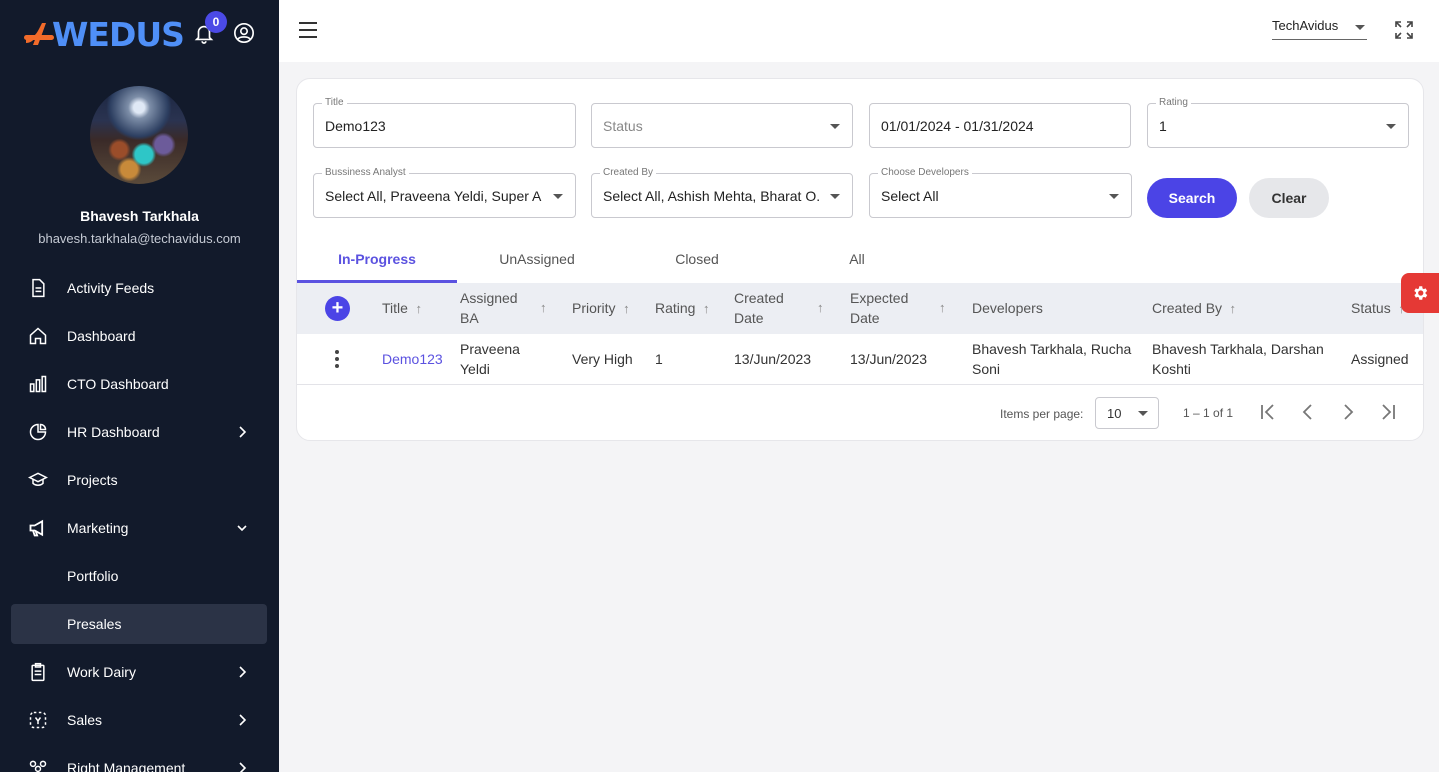 The height and width of the screenshot is (772, 1439). I want to click on column-header-label: Status, so click(1371, 308).